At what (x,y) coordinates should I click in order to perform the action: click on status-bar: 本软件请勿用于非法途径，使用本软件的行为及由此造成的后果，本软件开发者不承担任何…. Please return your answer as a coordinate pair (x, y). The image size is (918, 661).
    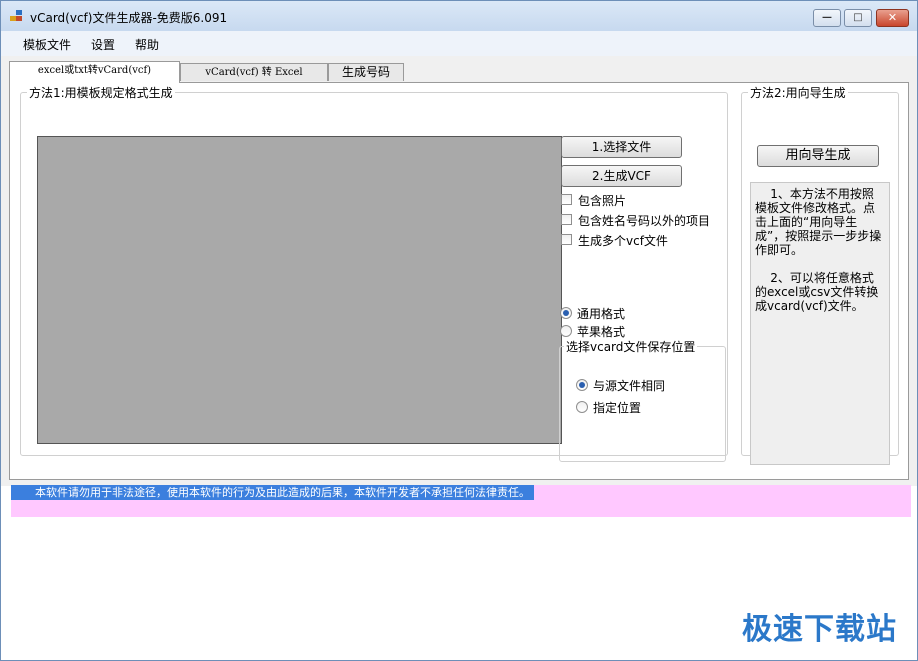
    Looking at the image, I should click on (461, 501).